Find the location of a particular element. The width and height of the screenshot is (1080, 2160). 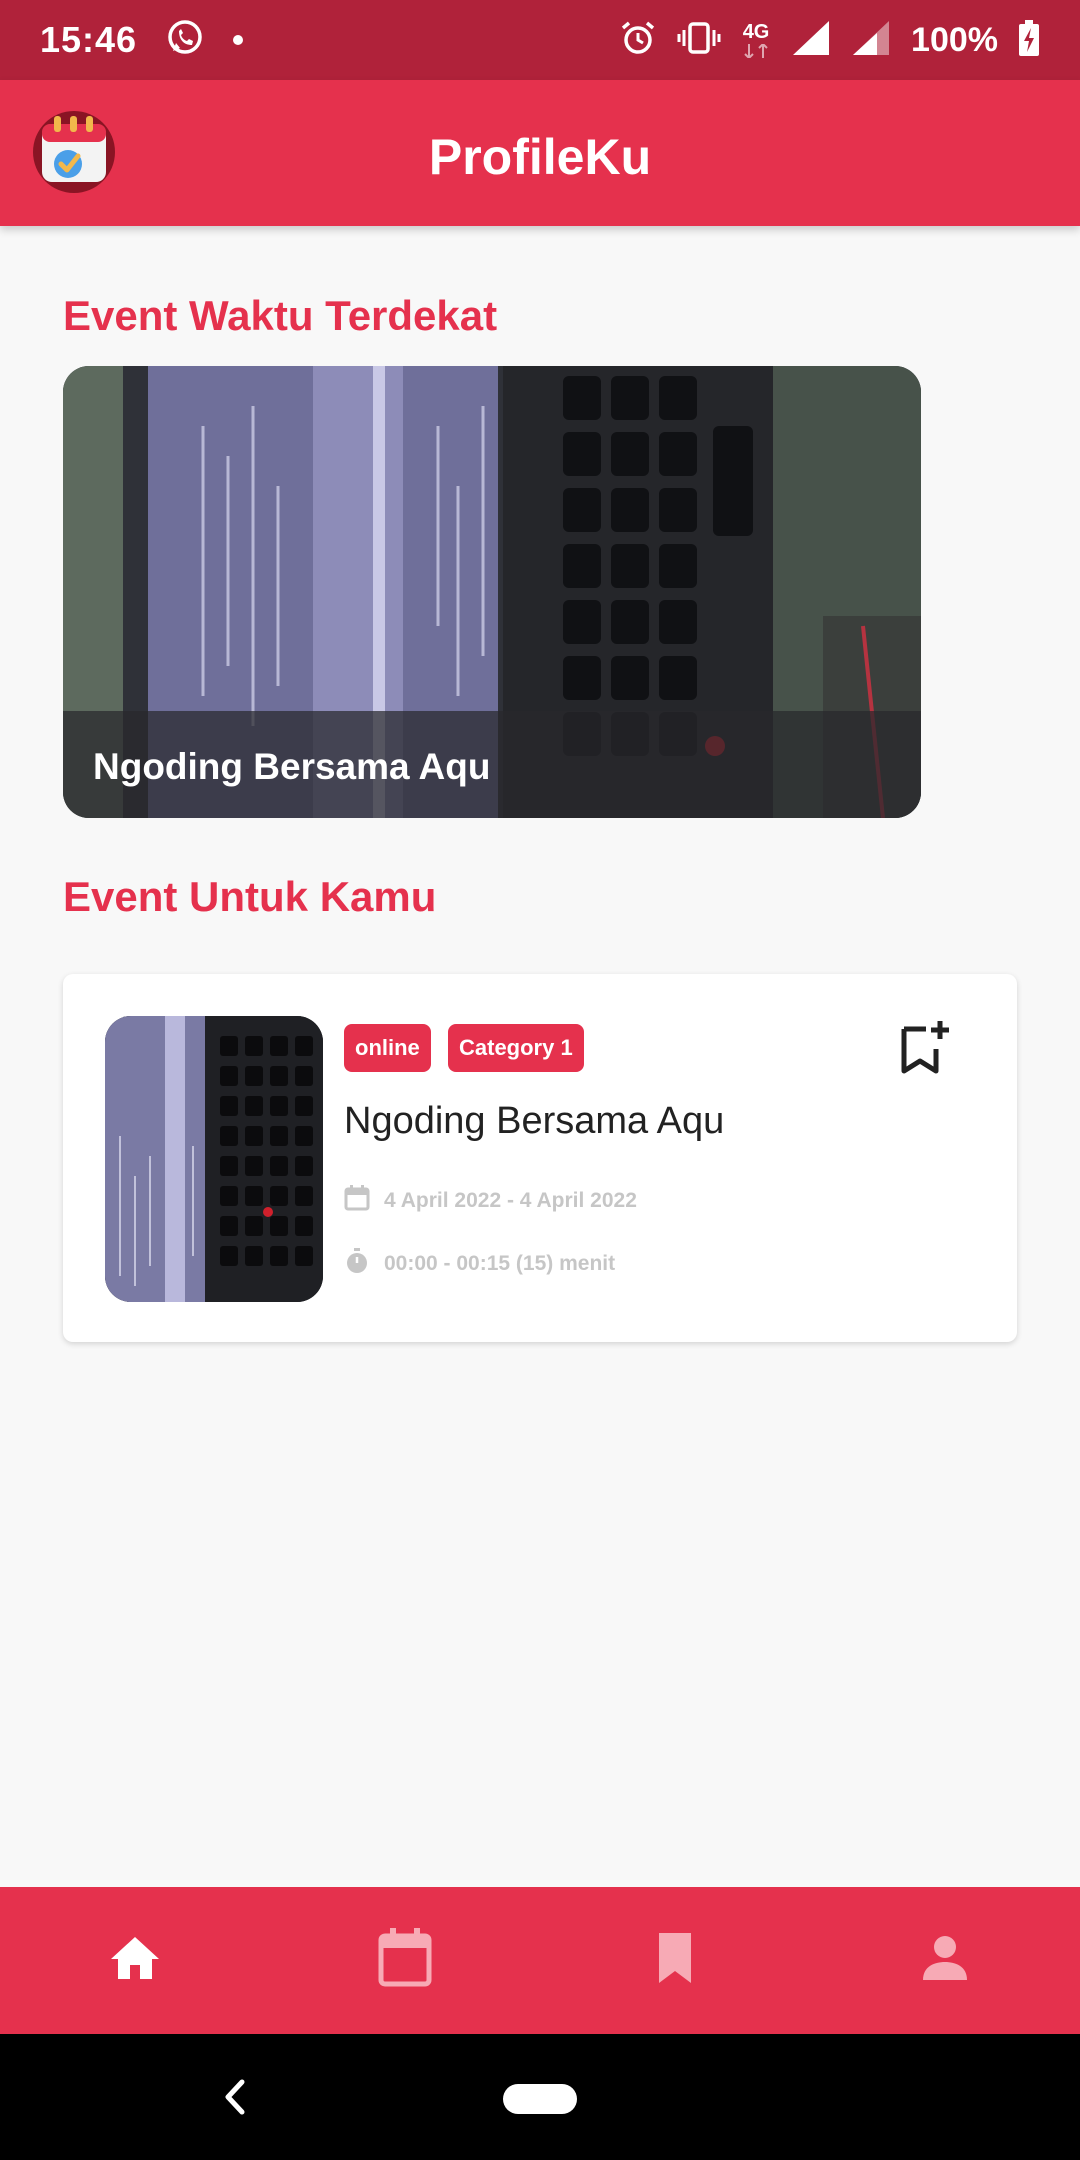

system-navigation-bar is located at coordinates (540, 2097).